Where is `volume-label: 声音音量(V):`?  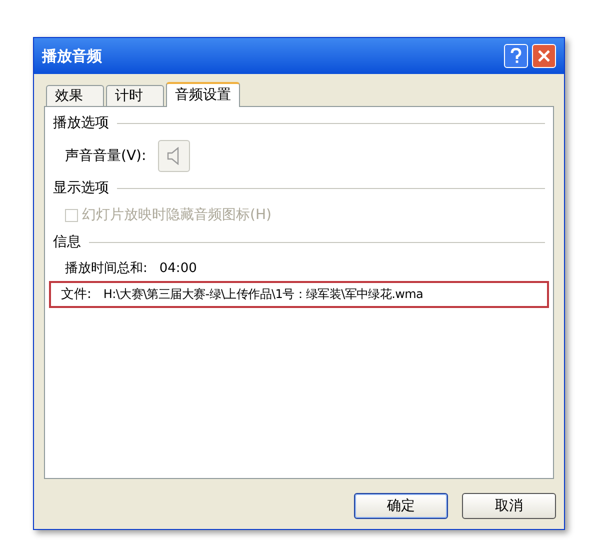 volume-label: 声音音量(V): is located at coordinates (105, 156).